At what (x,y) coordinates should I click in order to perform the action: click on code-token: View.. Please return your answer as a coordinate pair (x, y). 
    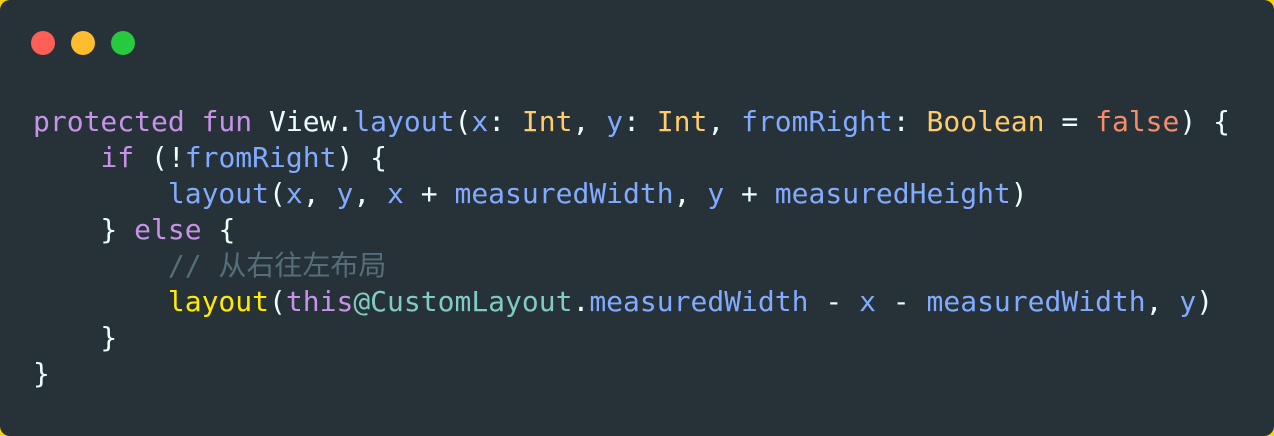
    Looking at the image, I should click on (303, 121).